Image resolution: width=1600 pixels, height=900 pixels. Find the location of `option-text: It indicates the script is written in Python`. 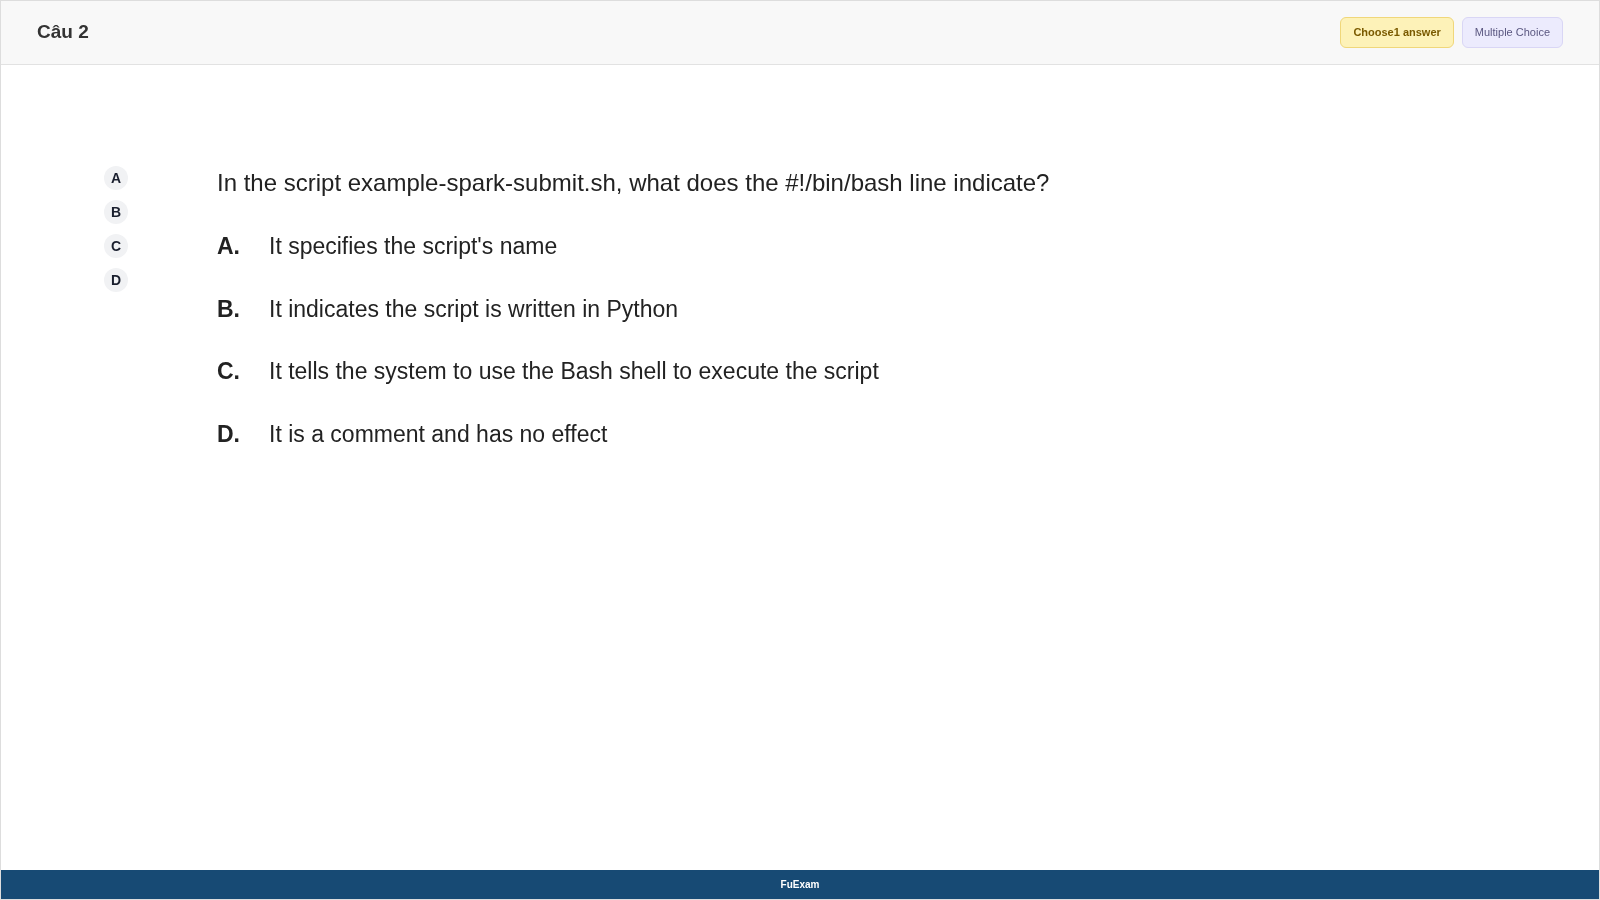

option-text: It indicates the script is written in Python is located at coordinates (474, 309).